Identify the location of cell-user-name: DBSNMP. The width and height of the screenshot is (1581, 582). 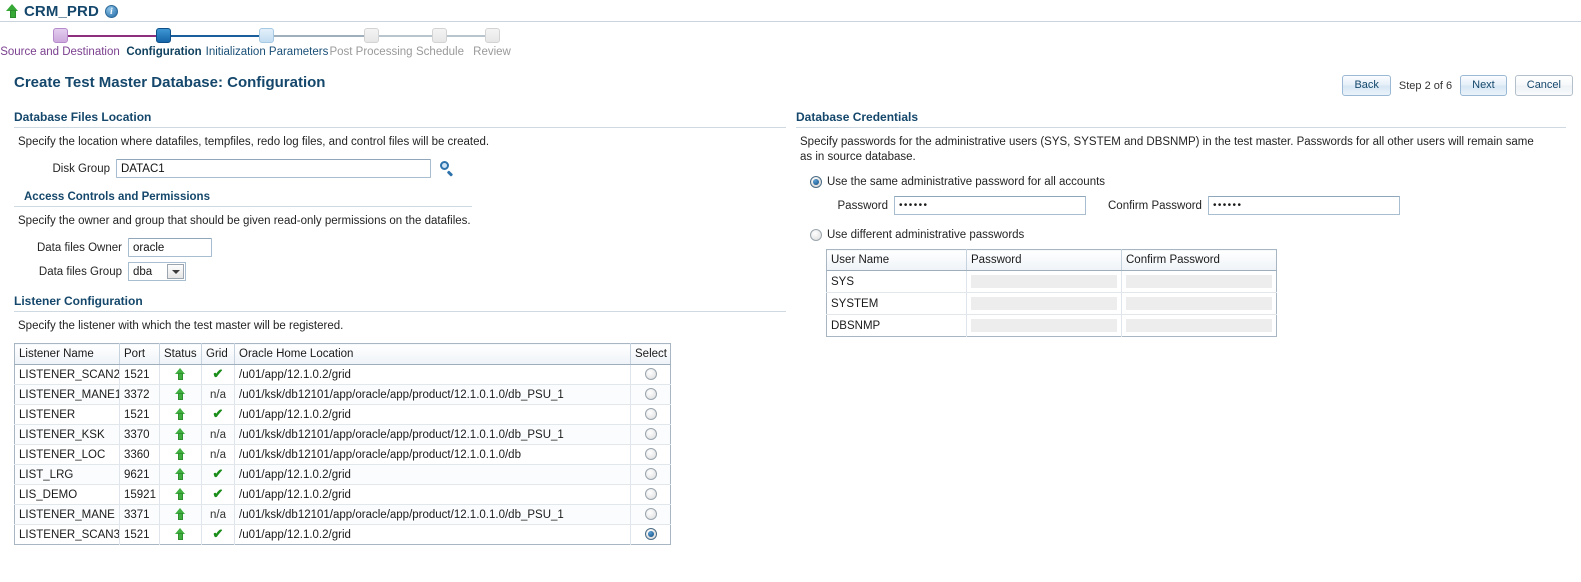
(896, 325).